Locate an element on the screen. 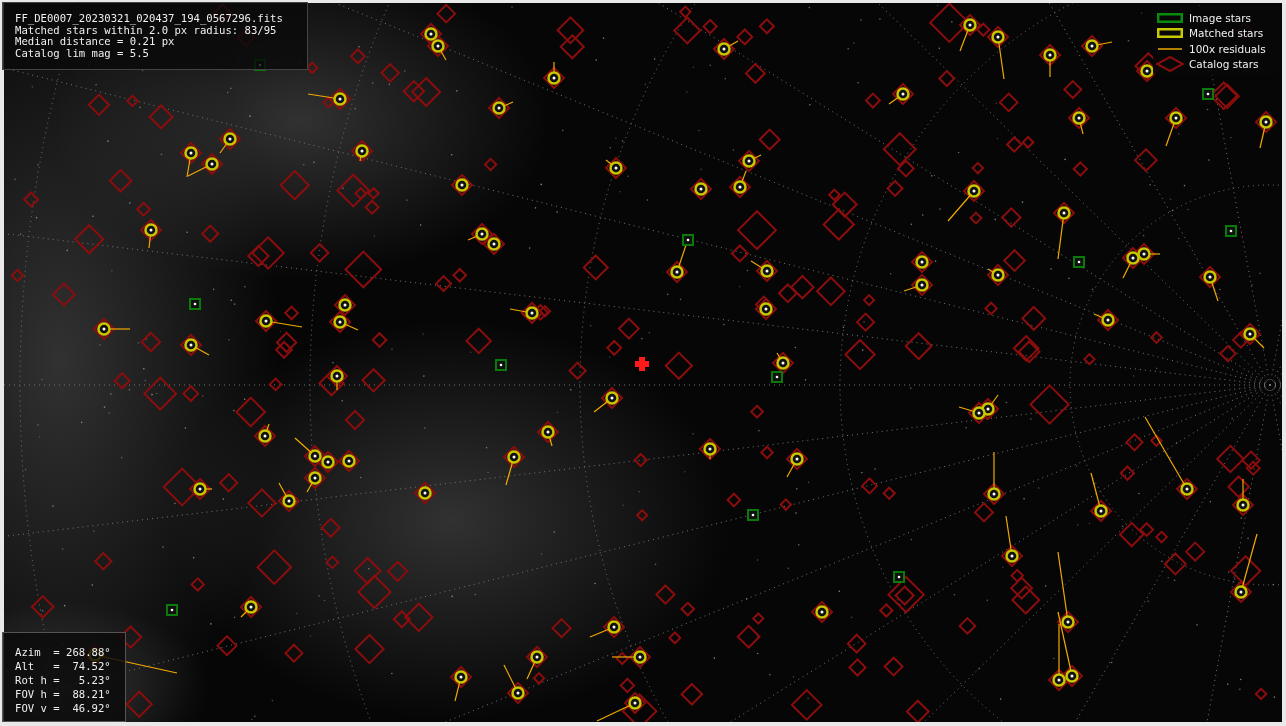 Image resolution: width=1286 pixels, height=726 pixels. legend-label: 100x residuals is located at coordinates (1227, 48).